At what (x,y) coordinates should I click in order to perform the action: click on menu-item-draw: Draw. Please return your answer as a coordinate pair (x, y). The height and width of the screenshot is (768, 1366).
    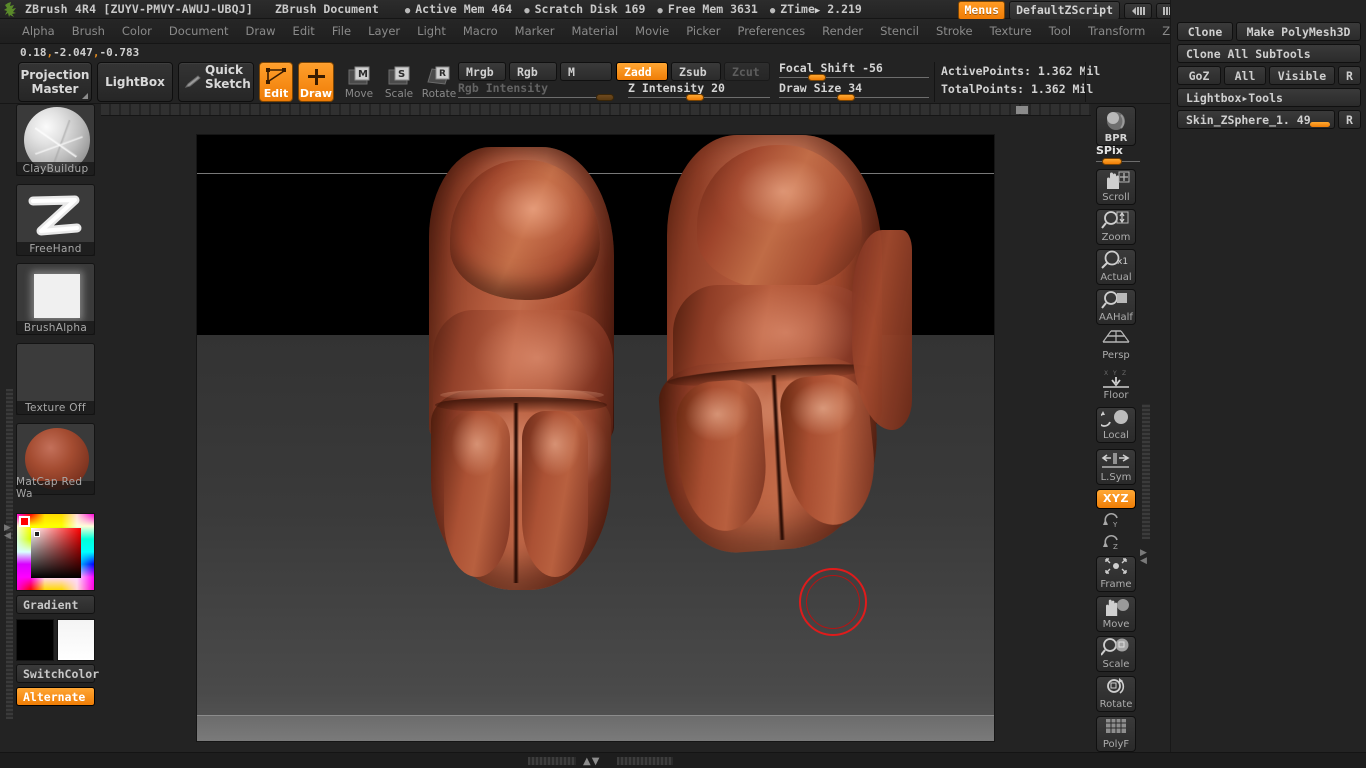
    Looking at the image, I should click on (261, 31).